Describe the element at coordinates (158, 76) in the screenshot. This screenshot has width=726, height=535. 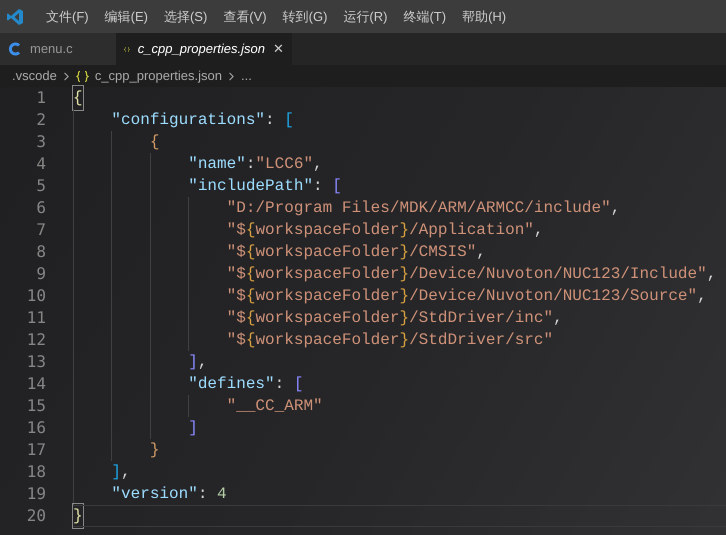
I see `breadcrumb-item: c_cpp_properties.json` at that location.